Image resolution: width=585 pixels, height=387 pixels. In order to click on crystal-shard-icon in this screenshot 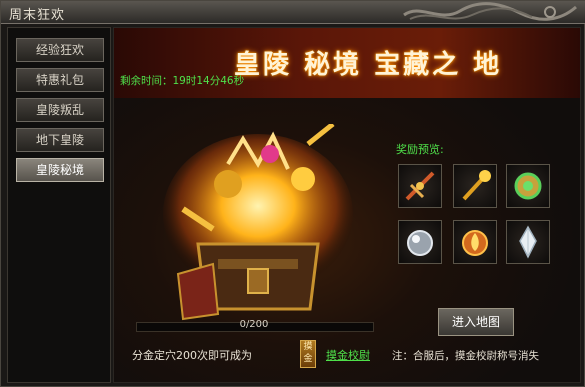, I will do `click(528, 242)`.